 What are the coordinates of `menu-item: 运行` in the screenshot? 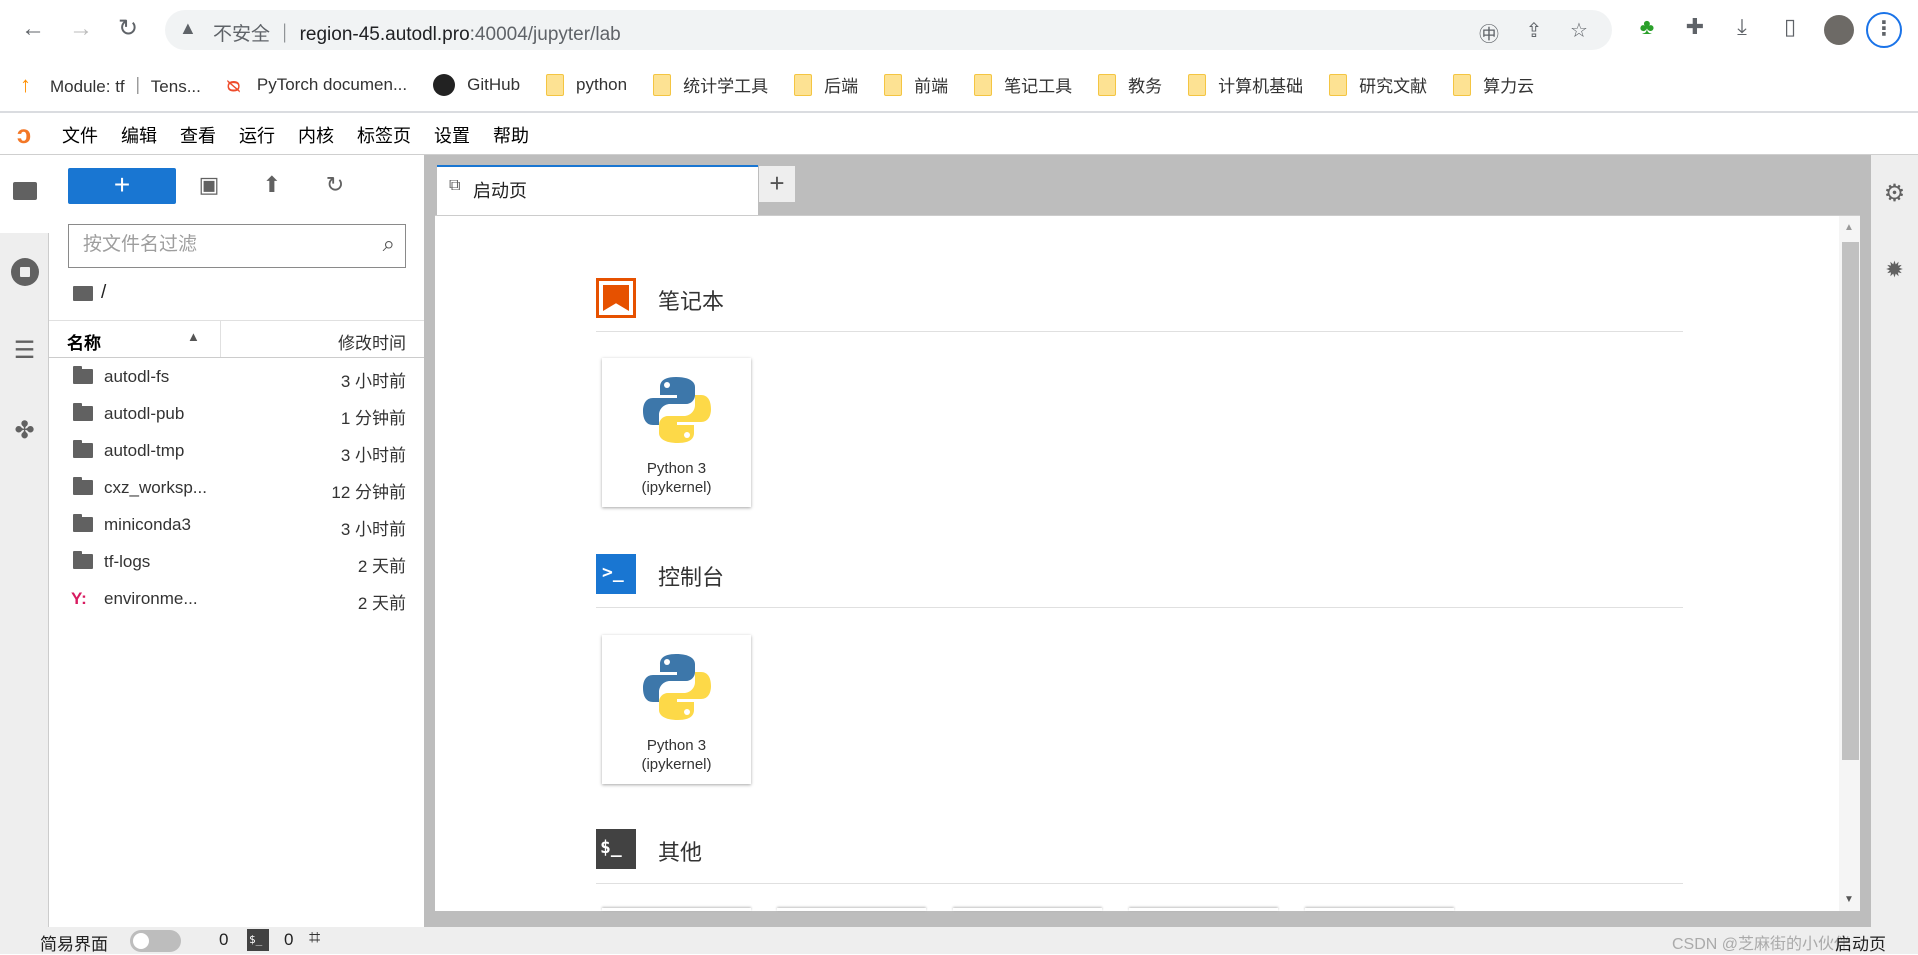 It's located at (257, 135).